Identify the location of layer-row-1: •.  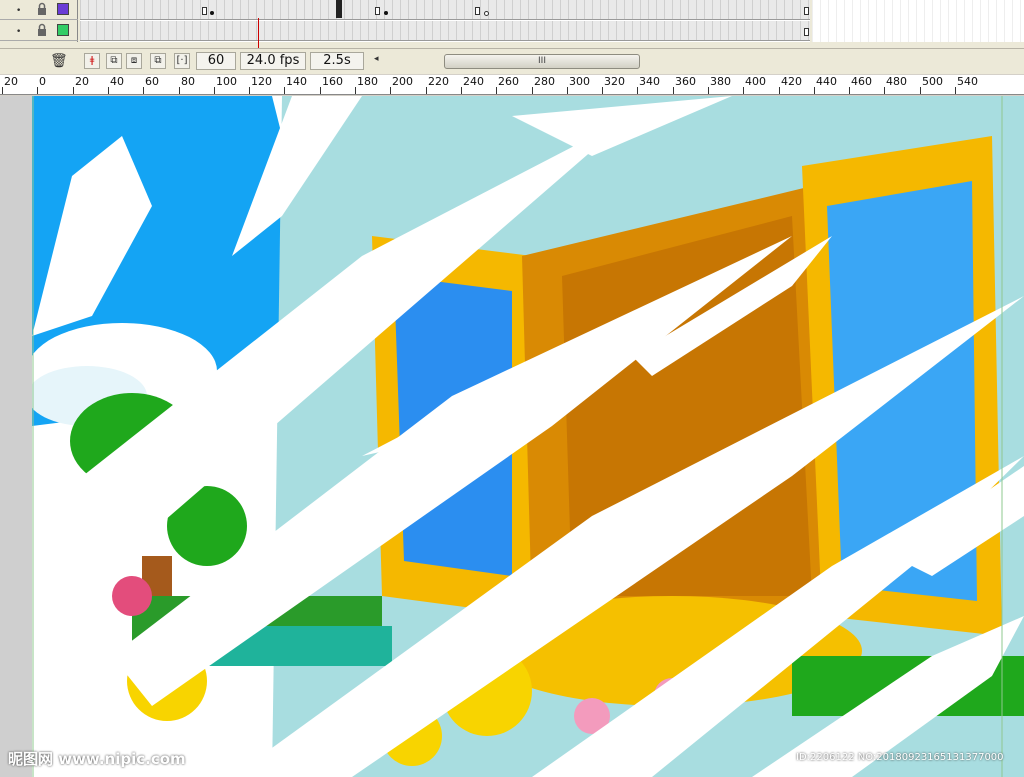
(39, 10).